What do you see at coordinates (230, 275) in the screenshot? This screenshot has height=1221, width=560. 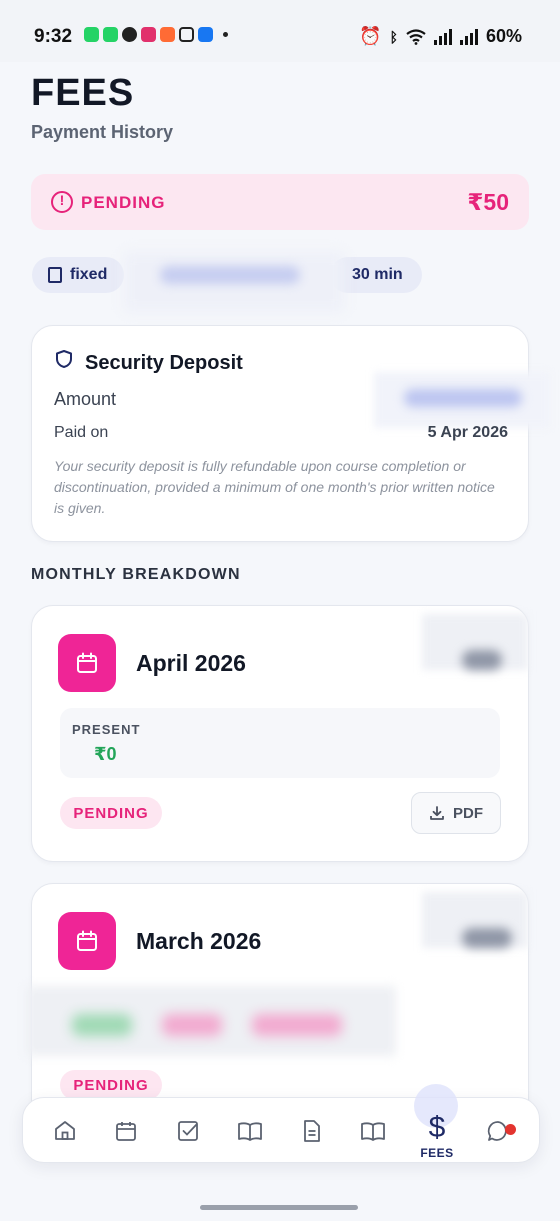 I see `redacted-chip-text` at bounding box center [230, 275].